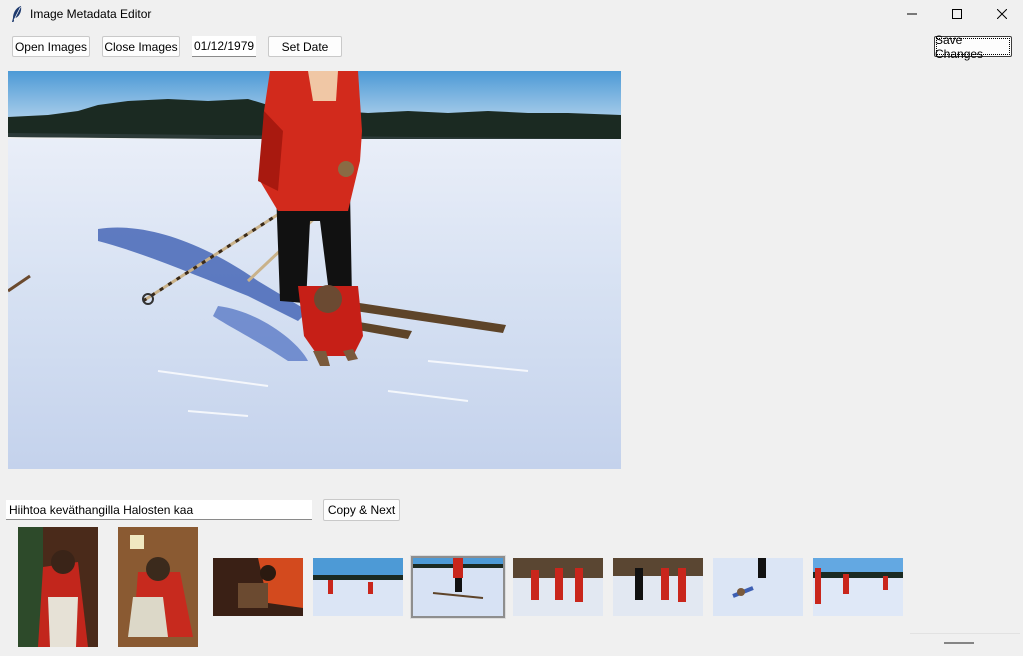 This screenshot has width=1023, height=656. I want to click on maximize-button, so click(957, 14).